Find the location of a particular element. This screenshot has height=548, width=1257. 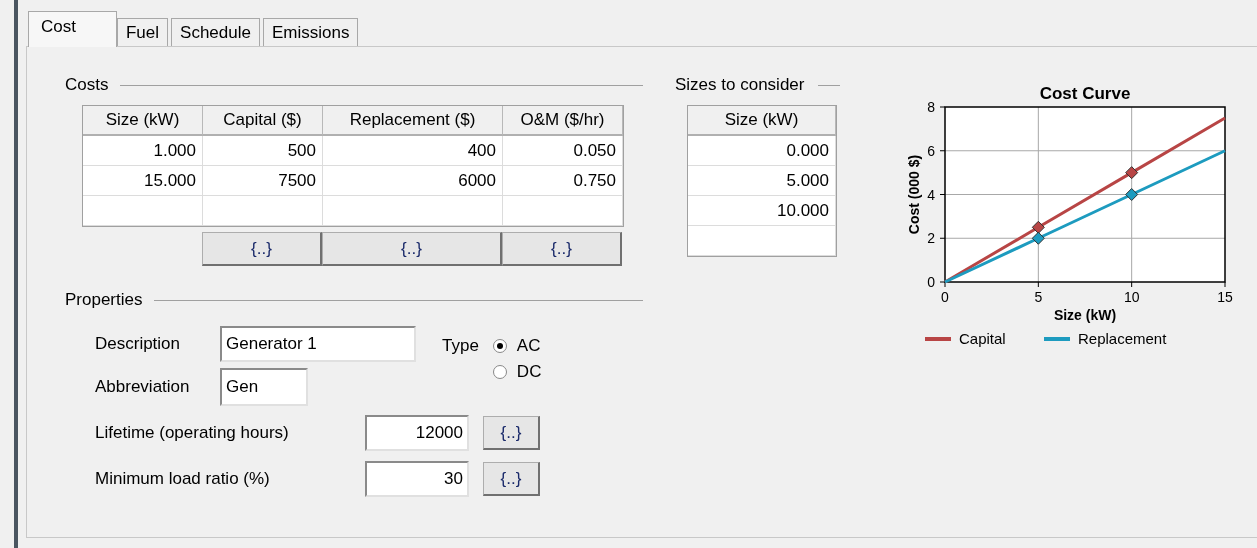

field-label: Abbreviation is located at coordinates (143, 387).